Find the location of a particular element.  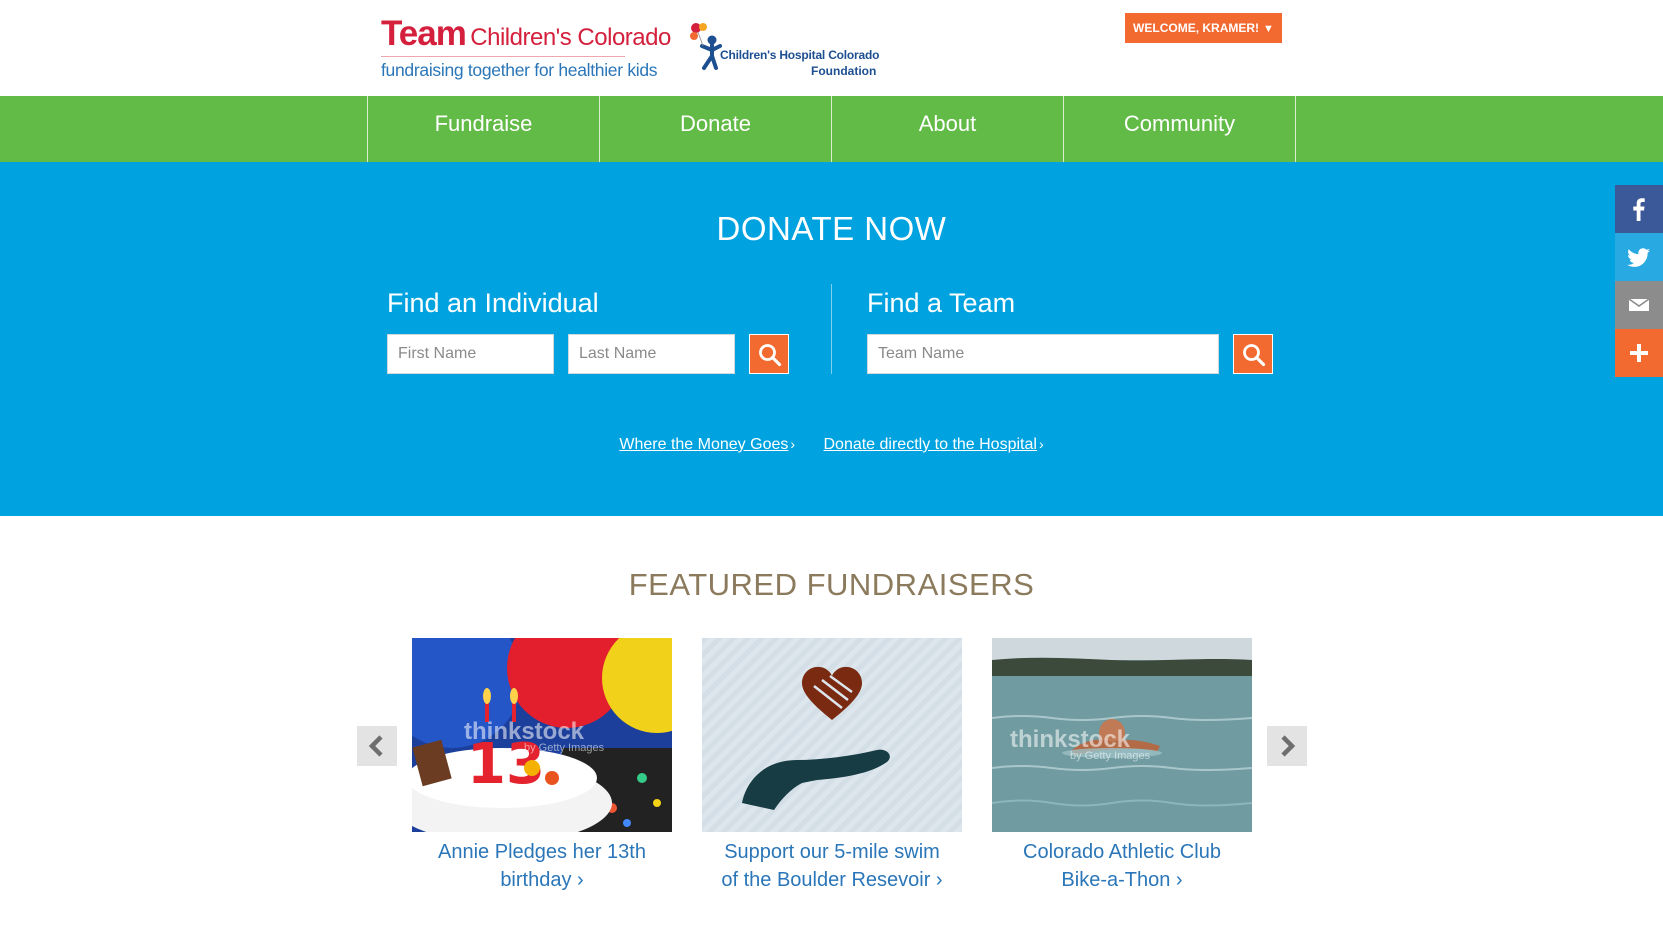

nav-item-about: About is located at coordinates (948, 129).